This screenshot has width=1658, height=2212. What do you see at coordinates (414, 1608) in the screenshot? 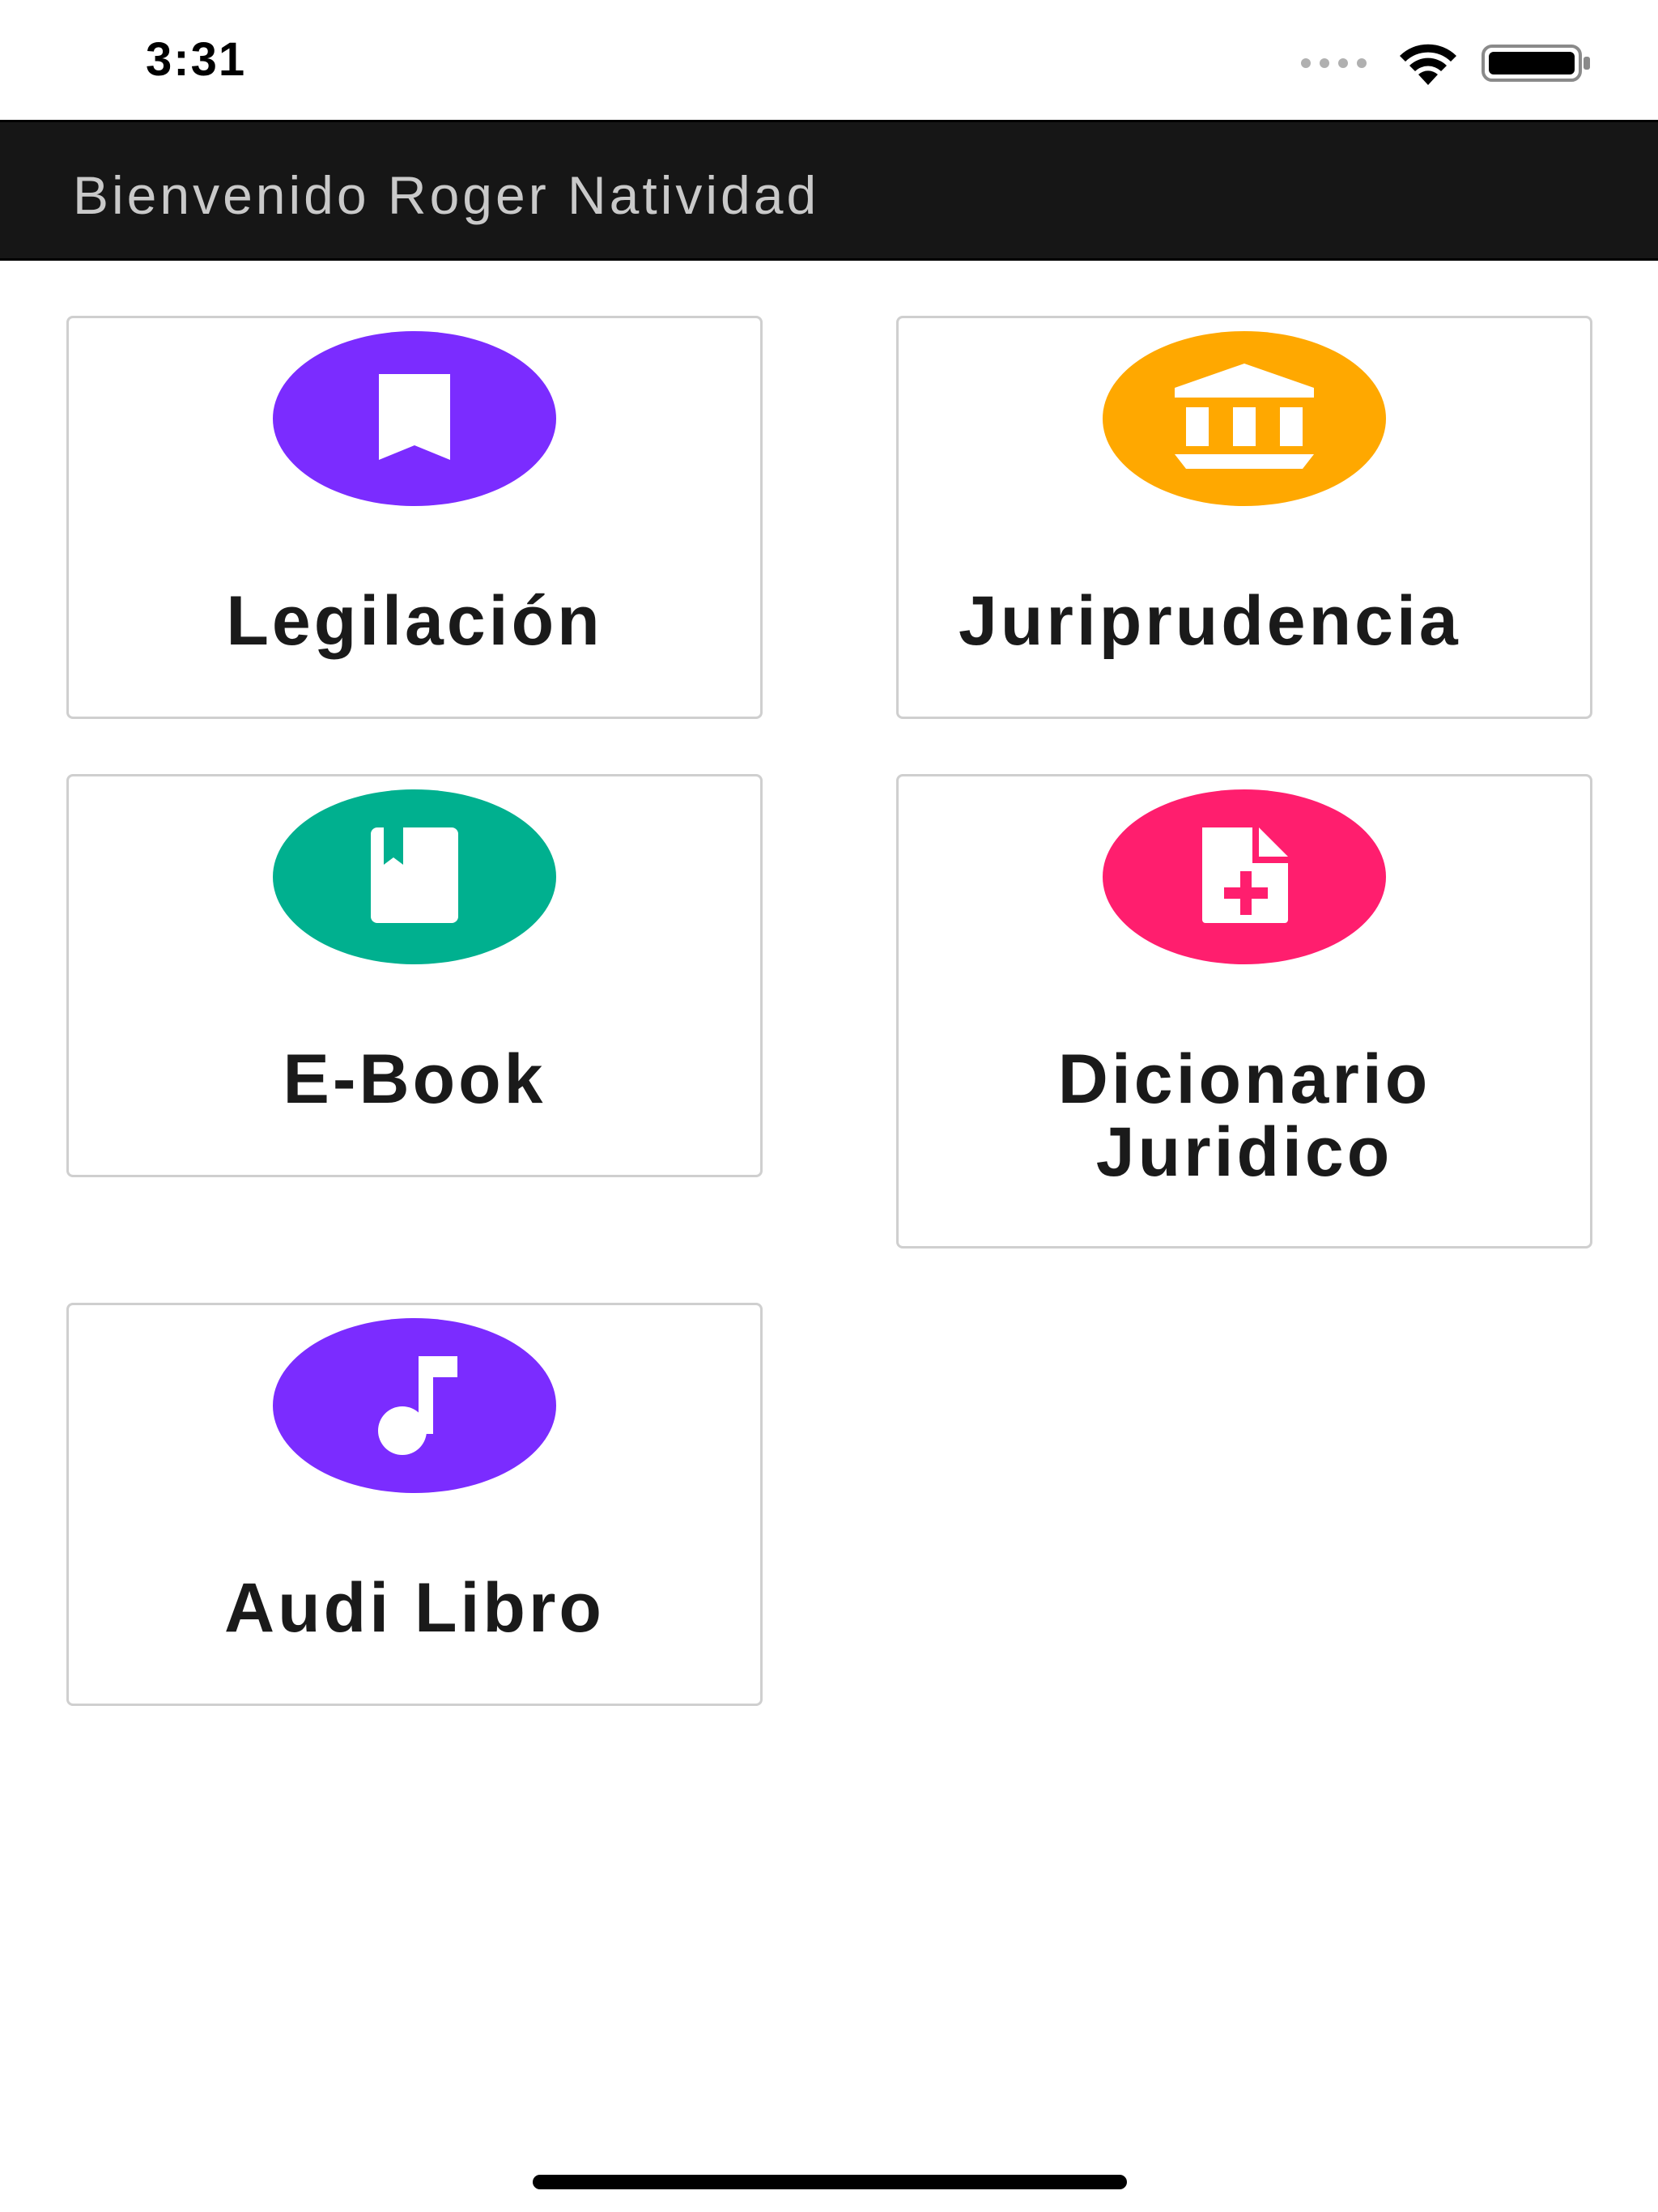
I see `menu-card-label: Audi Libro` at bounding box center [414, 1608].